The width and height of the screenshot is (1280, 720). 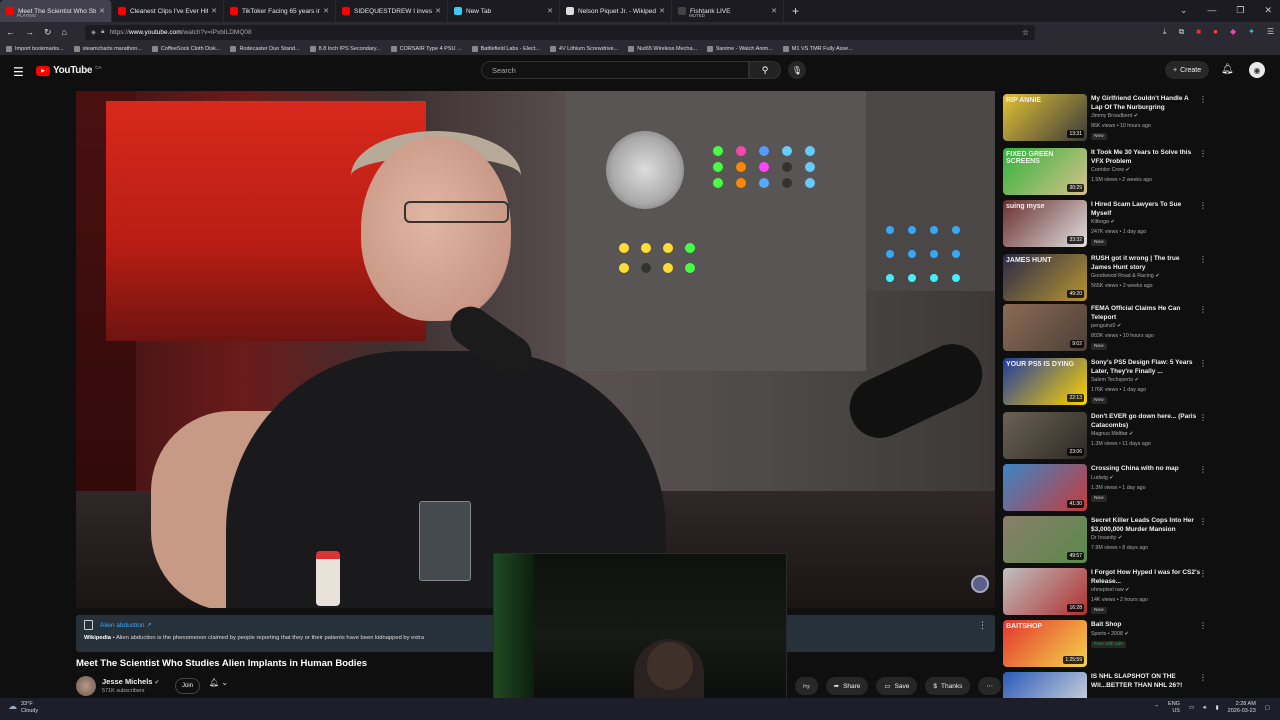 I want to click on back-icon: ←, so click(x=10, y=32).